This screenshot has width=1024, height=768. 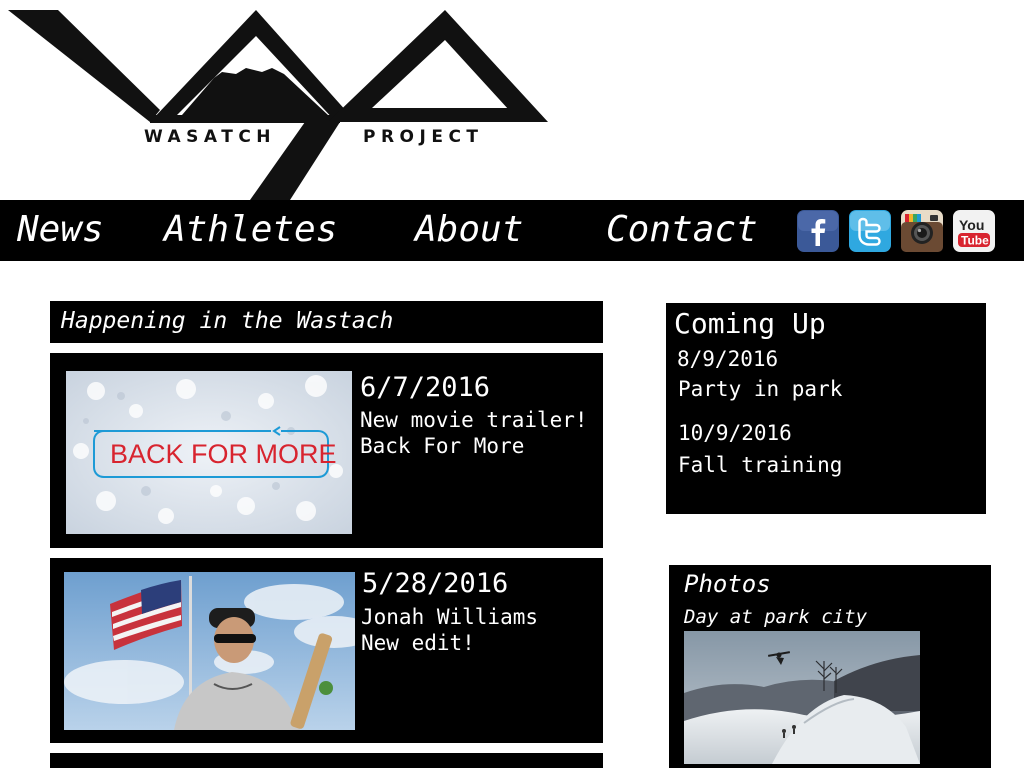 I want to click on logo-left-word: WASATCH, so click(x=210, y=137).